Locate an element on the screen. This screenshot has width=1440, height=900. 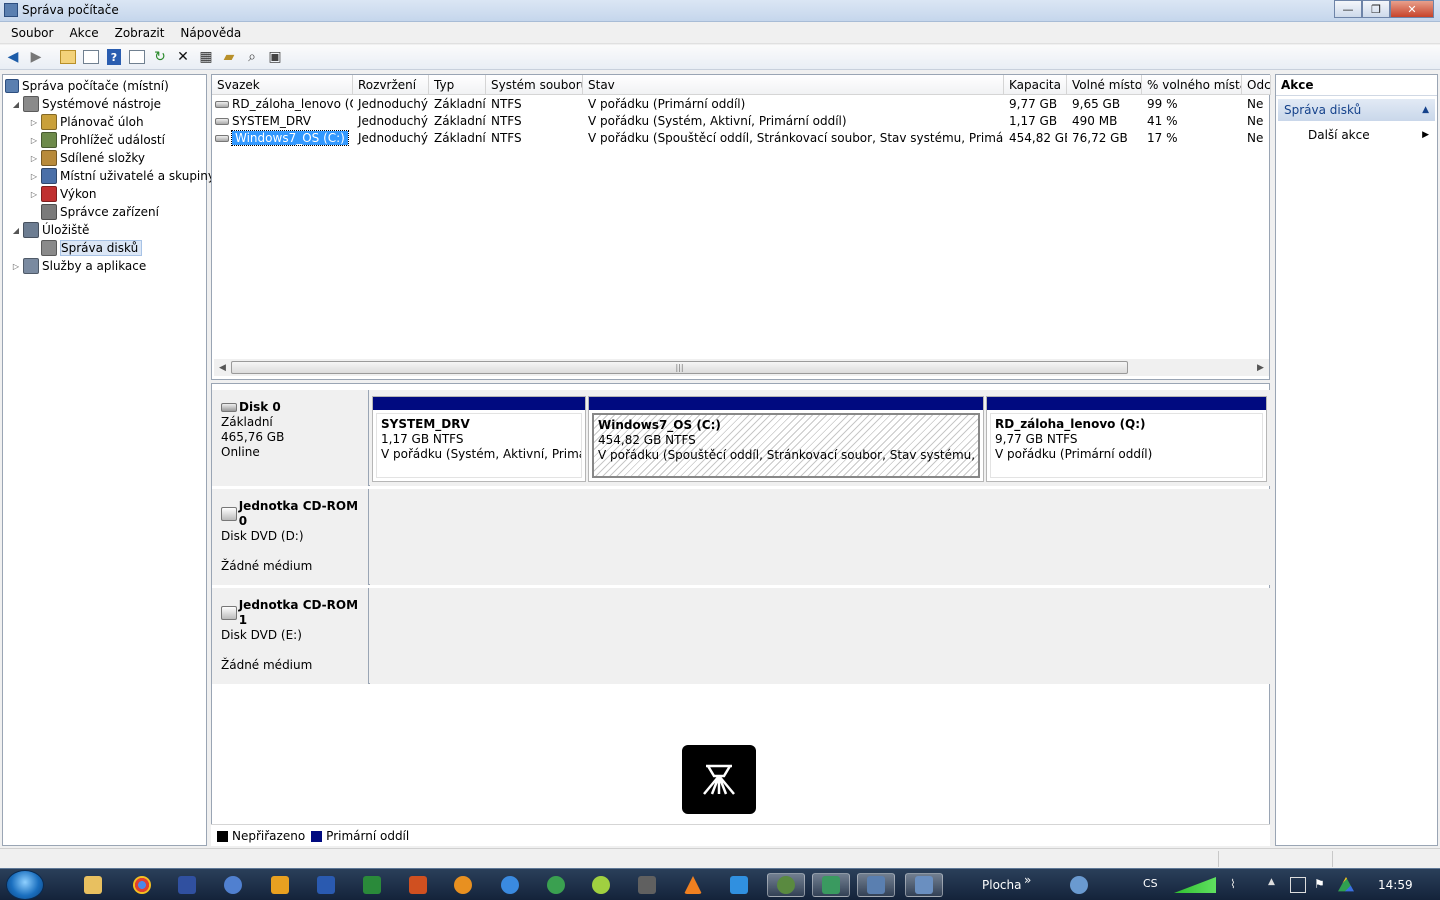
taskbar-app5-icon is located at coordinates (739, 885).